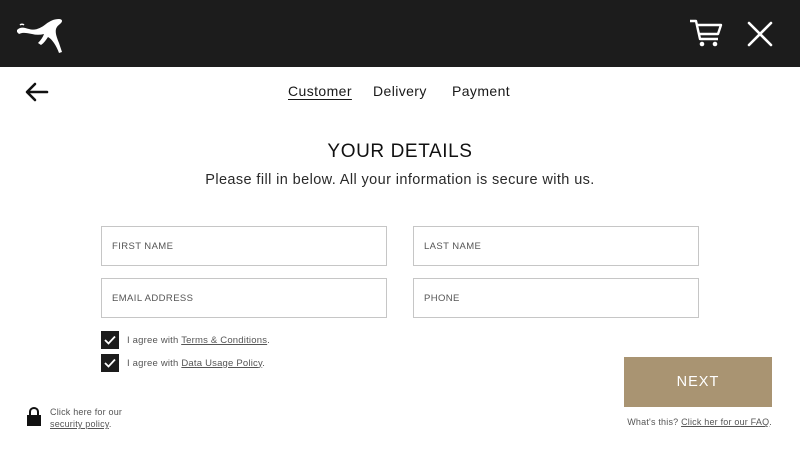 The width and height of the screenshot is (800, 450). I want to click on step-payment: Payment, so click(481, 91).